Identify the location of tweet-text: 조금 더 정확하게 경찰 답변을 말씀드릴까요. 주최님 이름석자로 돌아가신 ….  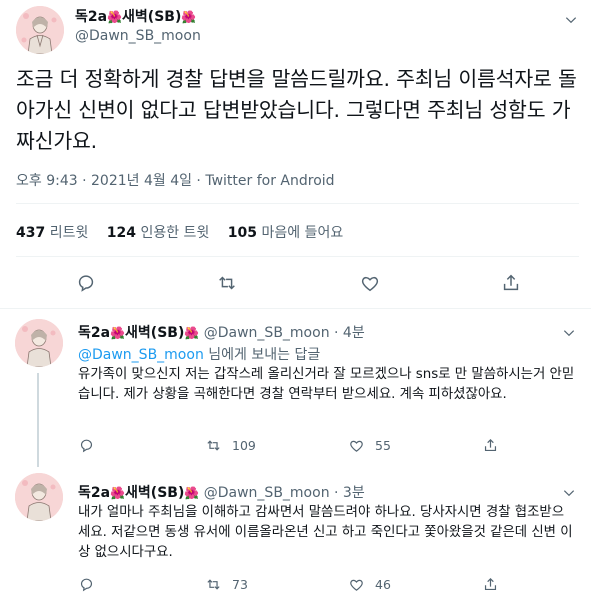
(296, 110).